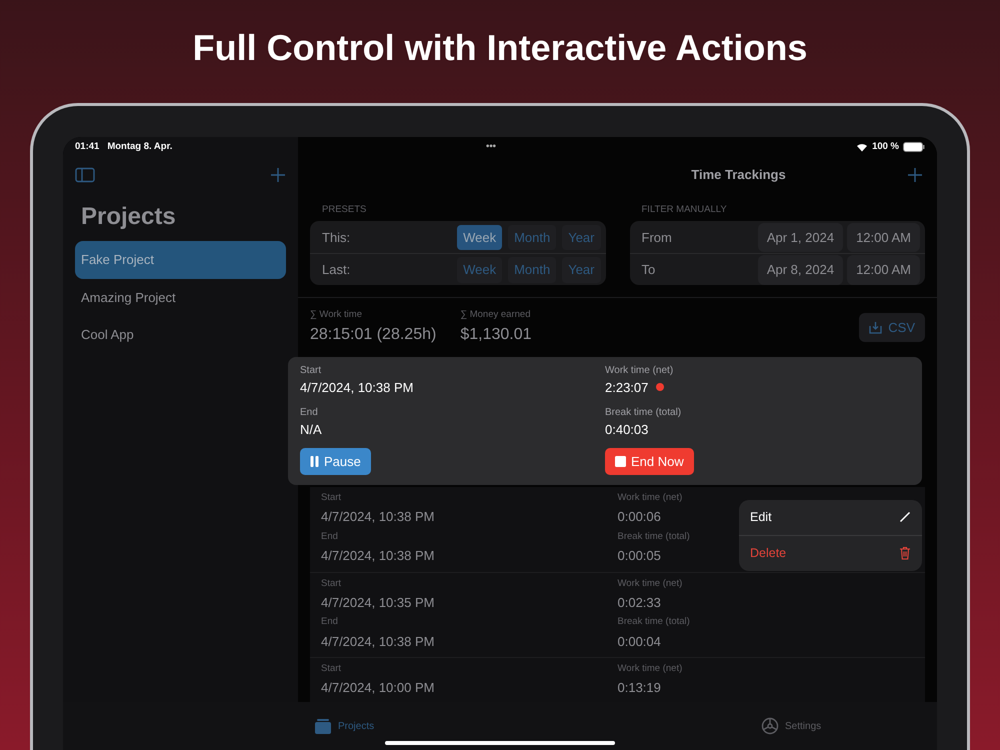  What do you see at coordinates (314, 461) in the screenshot?
I see `pause-icon` at bounding box center [314, 461].